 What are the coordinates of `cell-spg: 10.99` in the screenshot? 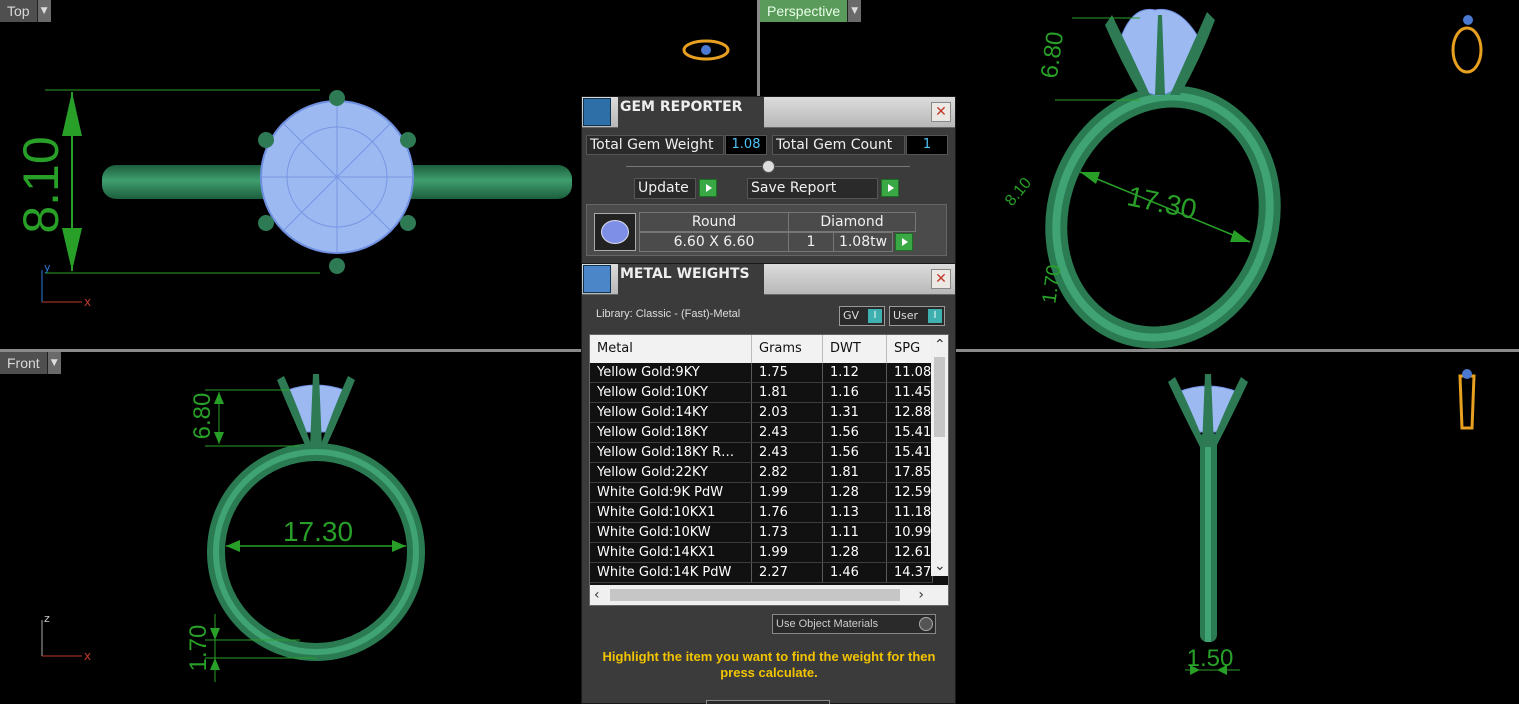 It's located at (910, 532).